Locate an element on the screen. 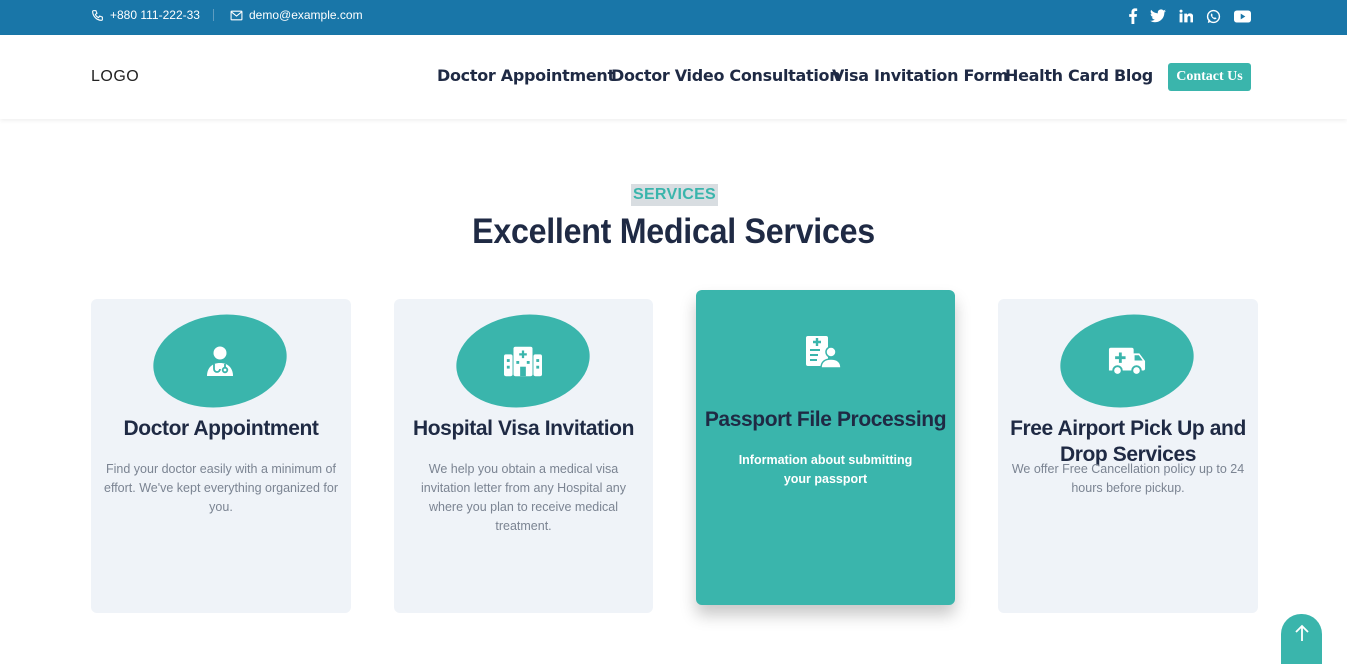 The height and width of the screenshot is (664, 1347). card-title: Passport File Processing is located at coordinates (825, 419).